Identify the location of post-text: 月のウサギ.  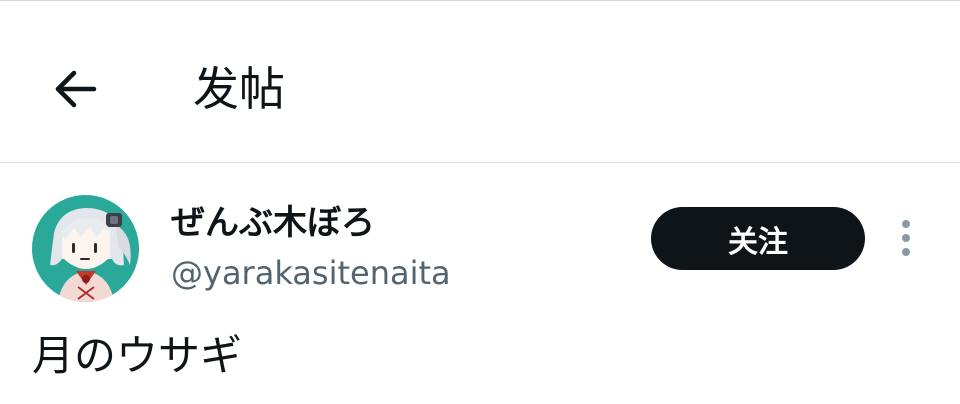
(137, 355).